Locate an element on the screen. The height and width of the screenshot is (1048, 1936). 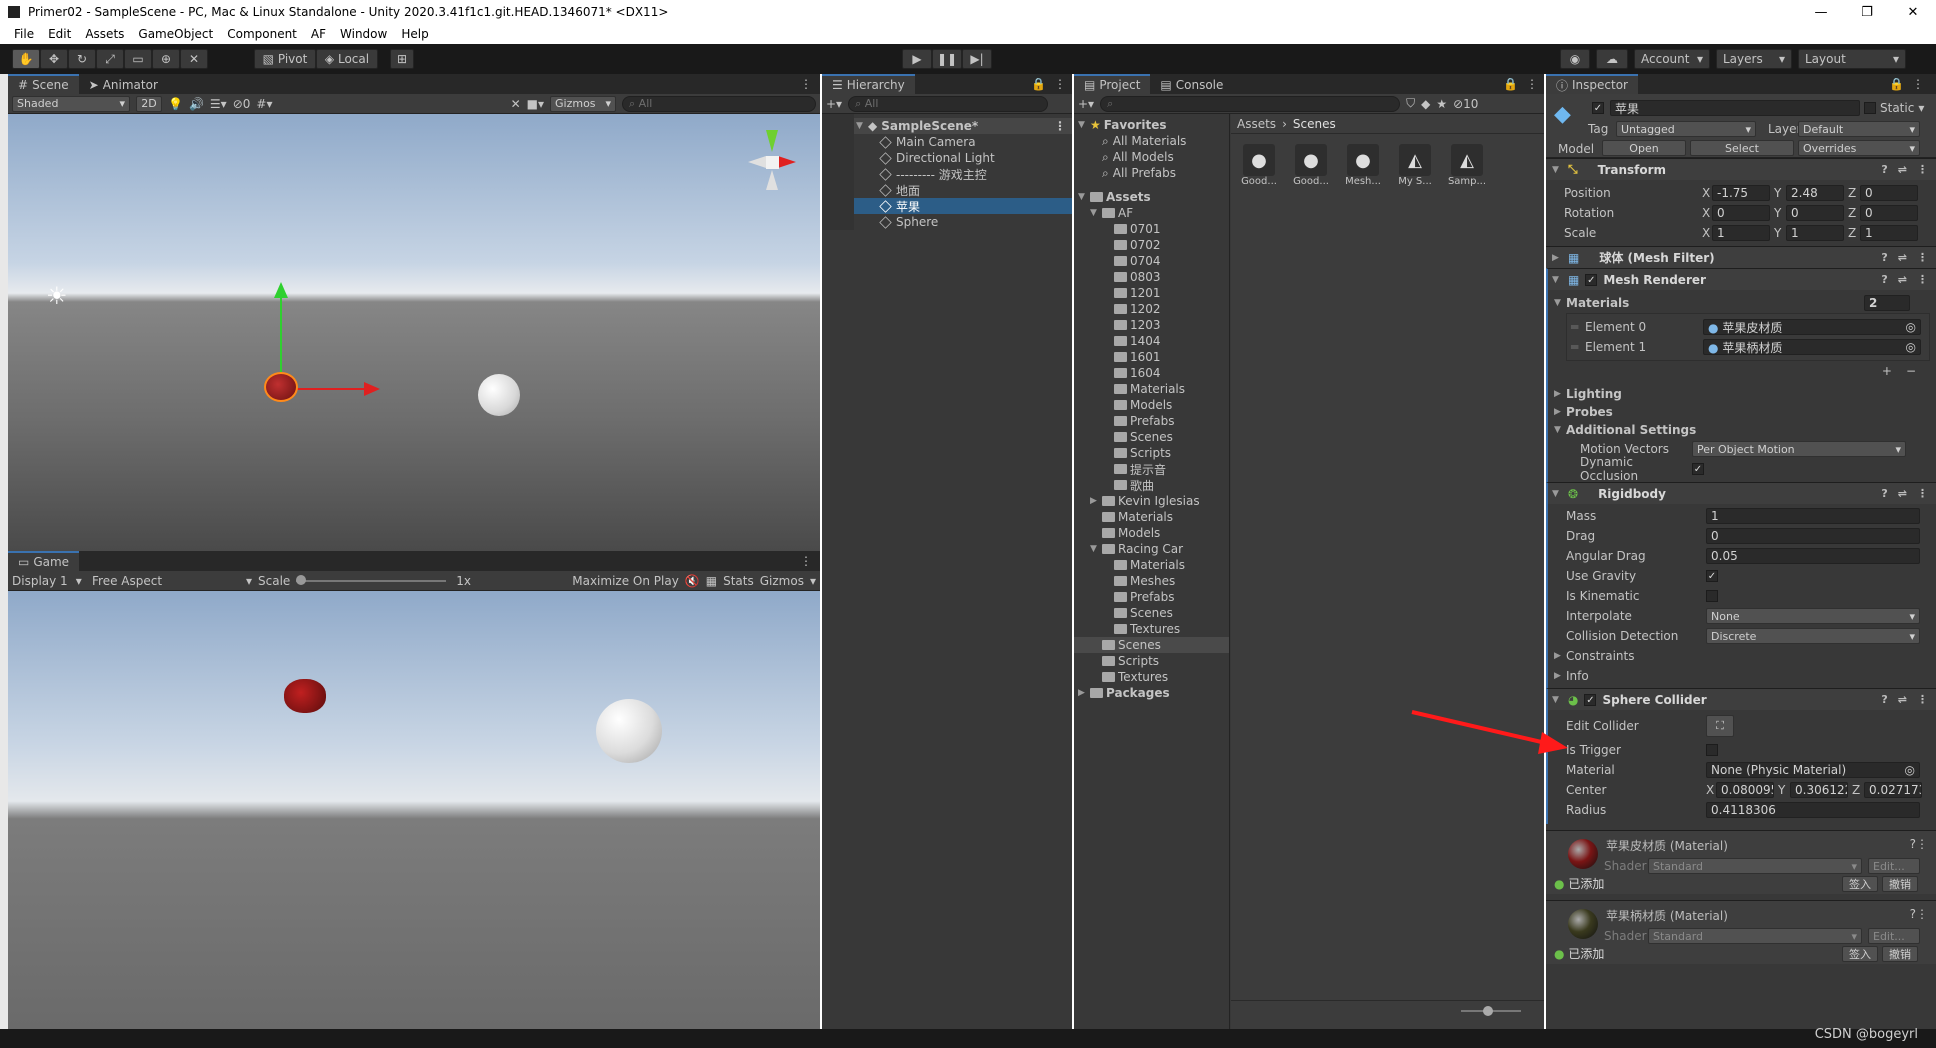
scene-search-input: ⌕ All is located at coordinates (719, 103).